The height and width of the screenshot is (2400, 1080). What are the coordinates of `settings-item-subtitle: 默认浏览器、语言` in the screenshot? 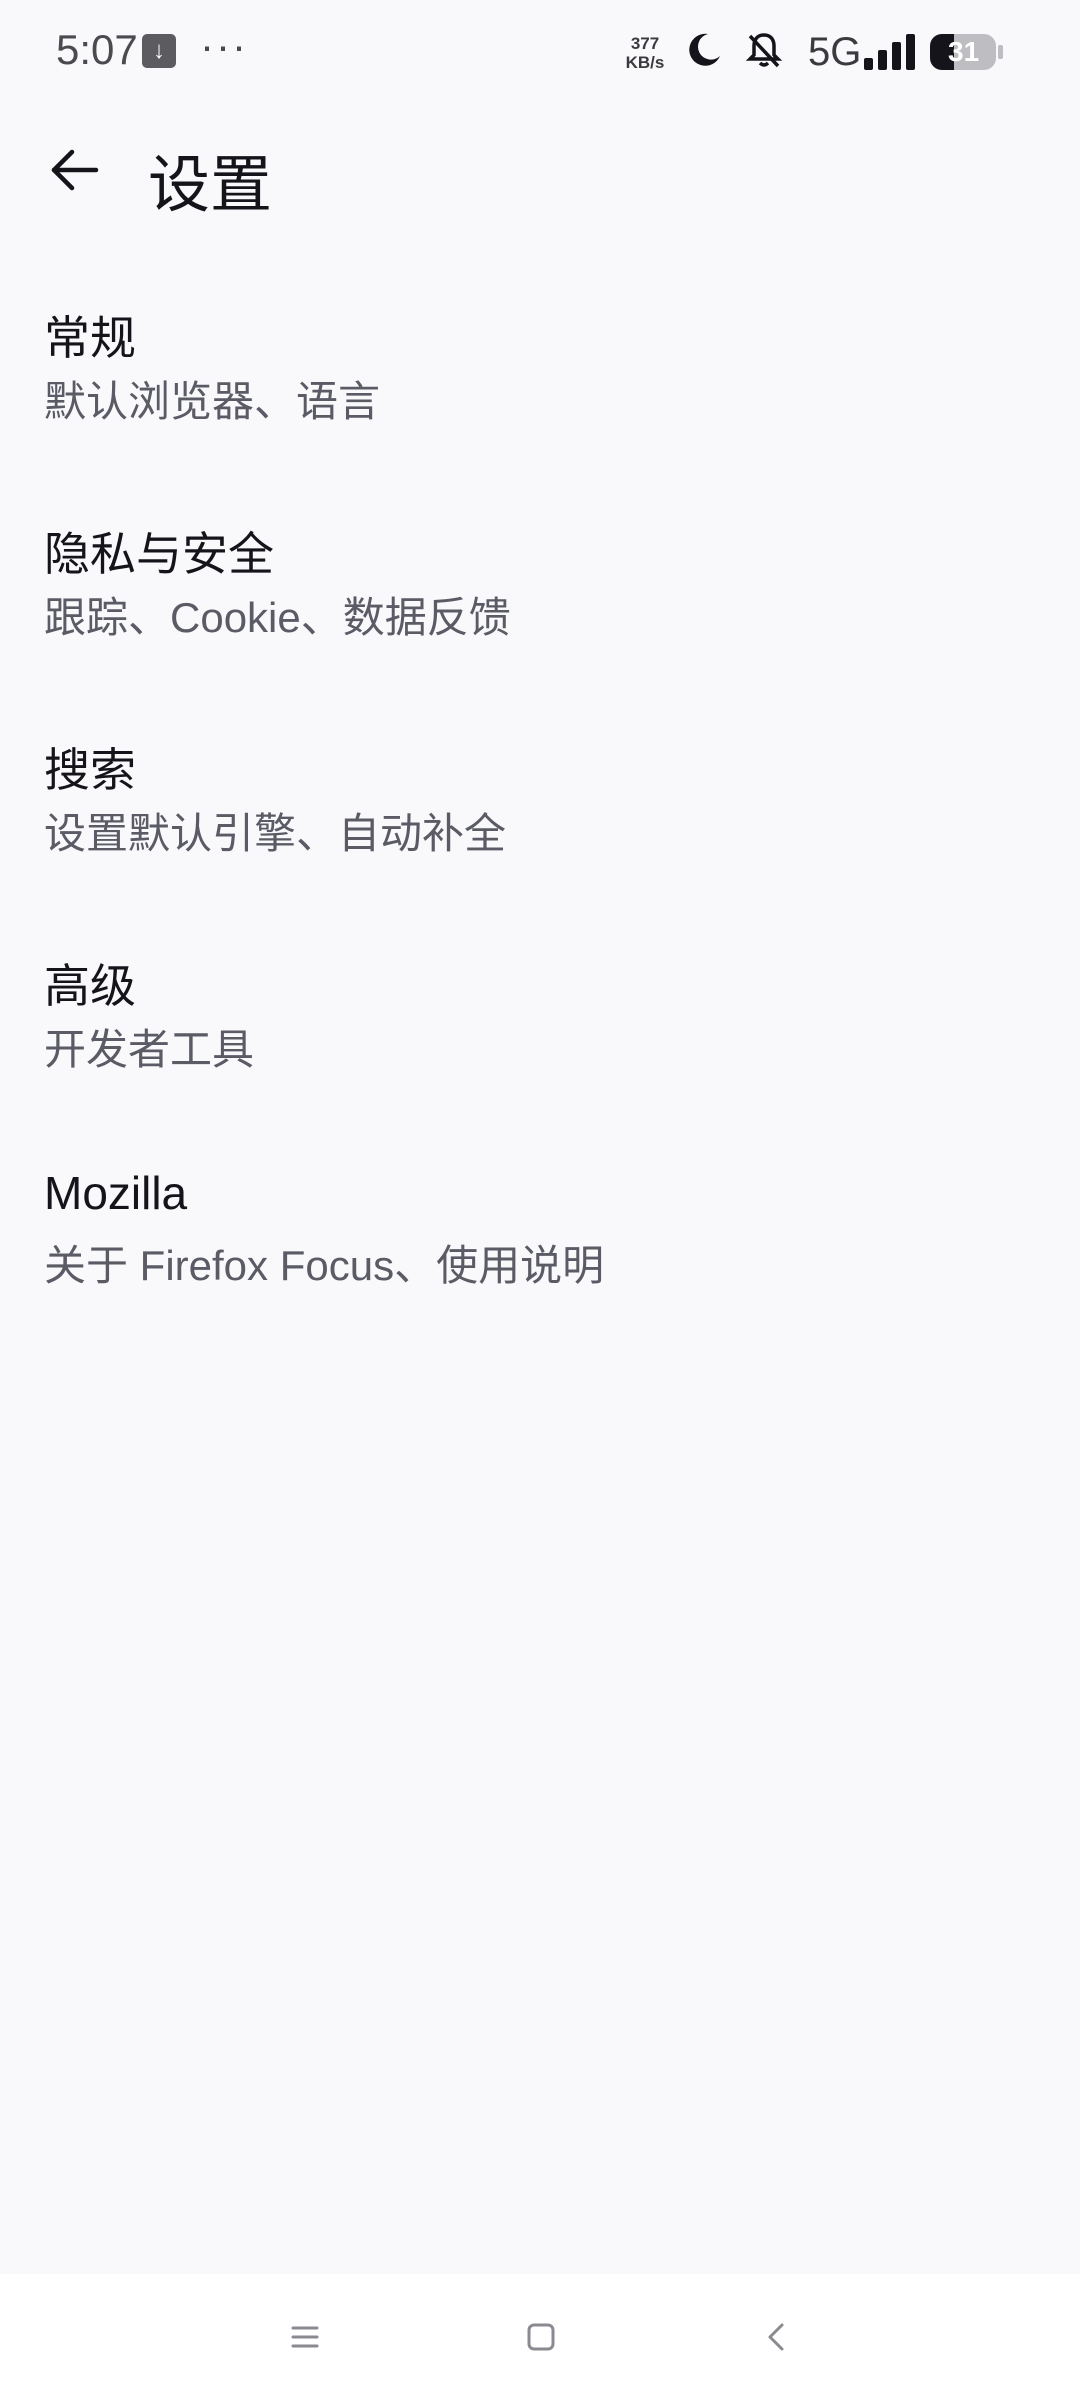 It's located at (212, 401).